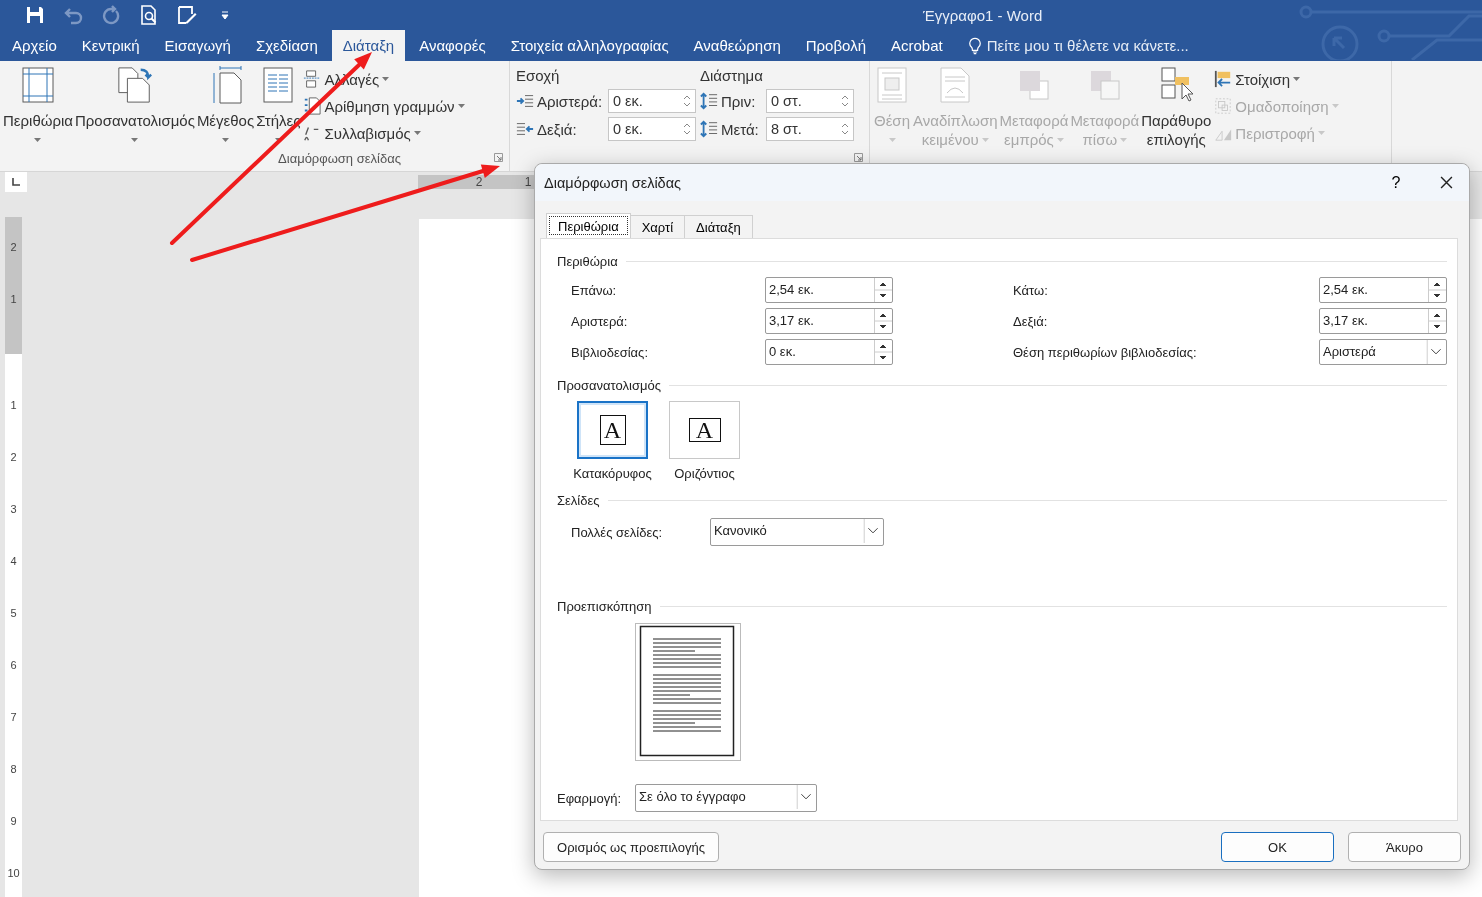 The image size is (1482, 897). What do you see at coordinates (740, 129) in the screenshot?
I see `field-label: Μετά:` at bounding box center [740, 129].